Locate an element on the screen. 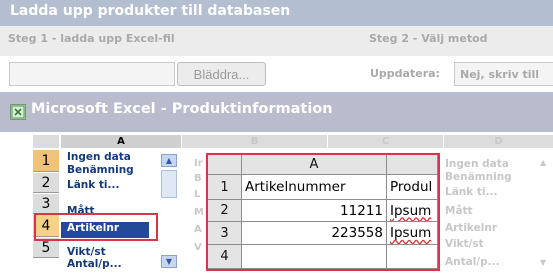 Image resolution: width=553 pixels, height=274 pixels. preview-corner-cell is located at coordinates (225, 165).